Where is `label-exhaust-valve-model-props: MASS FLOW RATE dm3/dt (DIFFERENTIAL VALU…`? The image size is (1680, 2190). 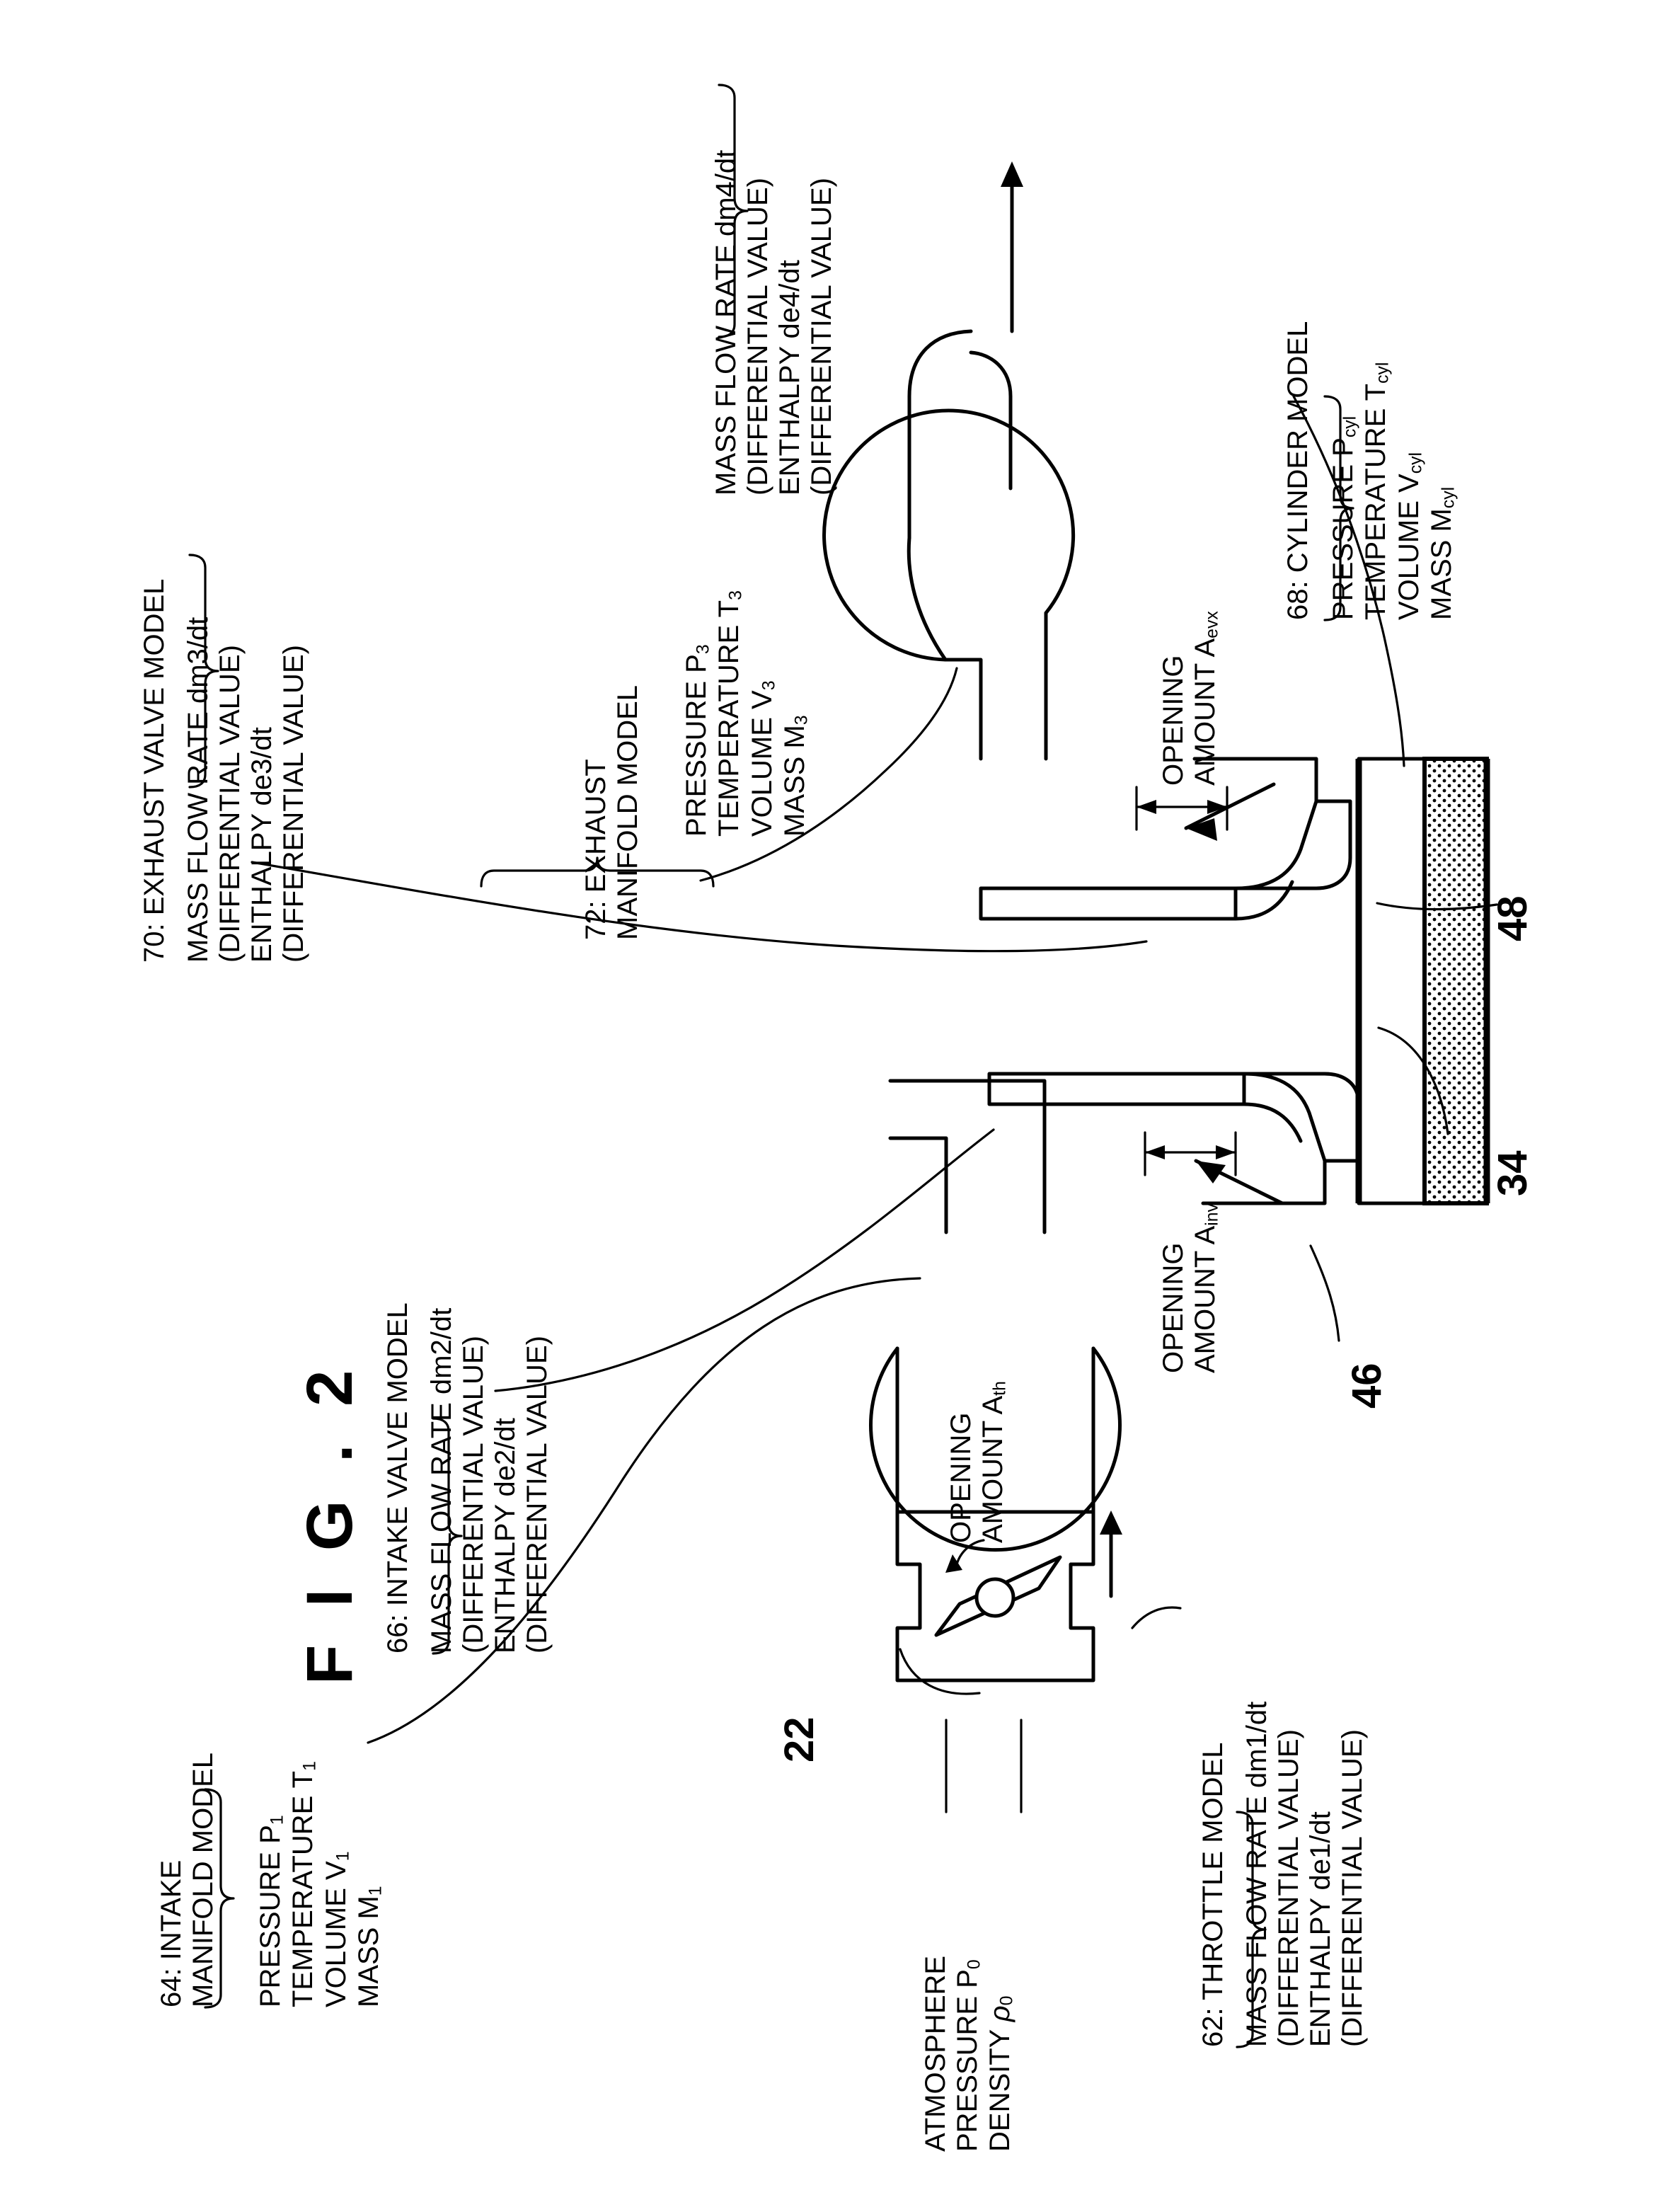
label-exhaust-valve-model-props: MASS FLOW RATE dm3/dt (DIFFERENTIAL VALU… is located at coordinates (246, 790).